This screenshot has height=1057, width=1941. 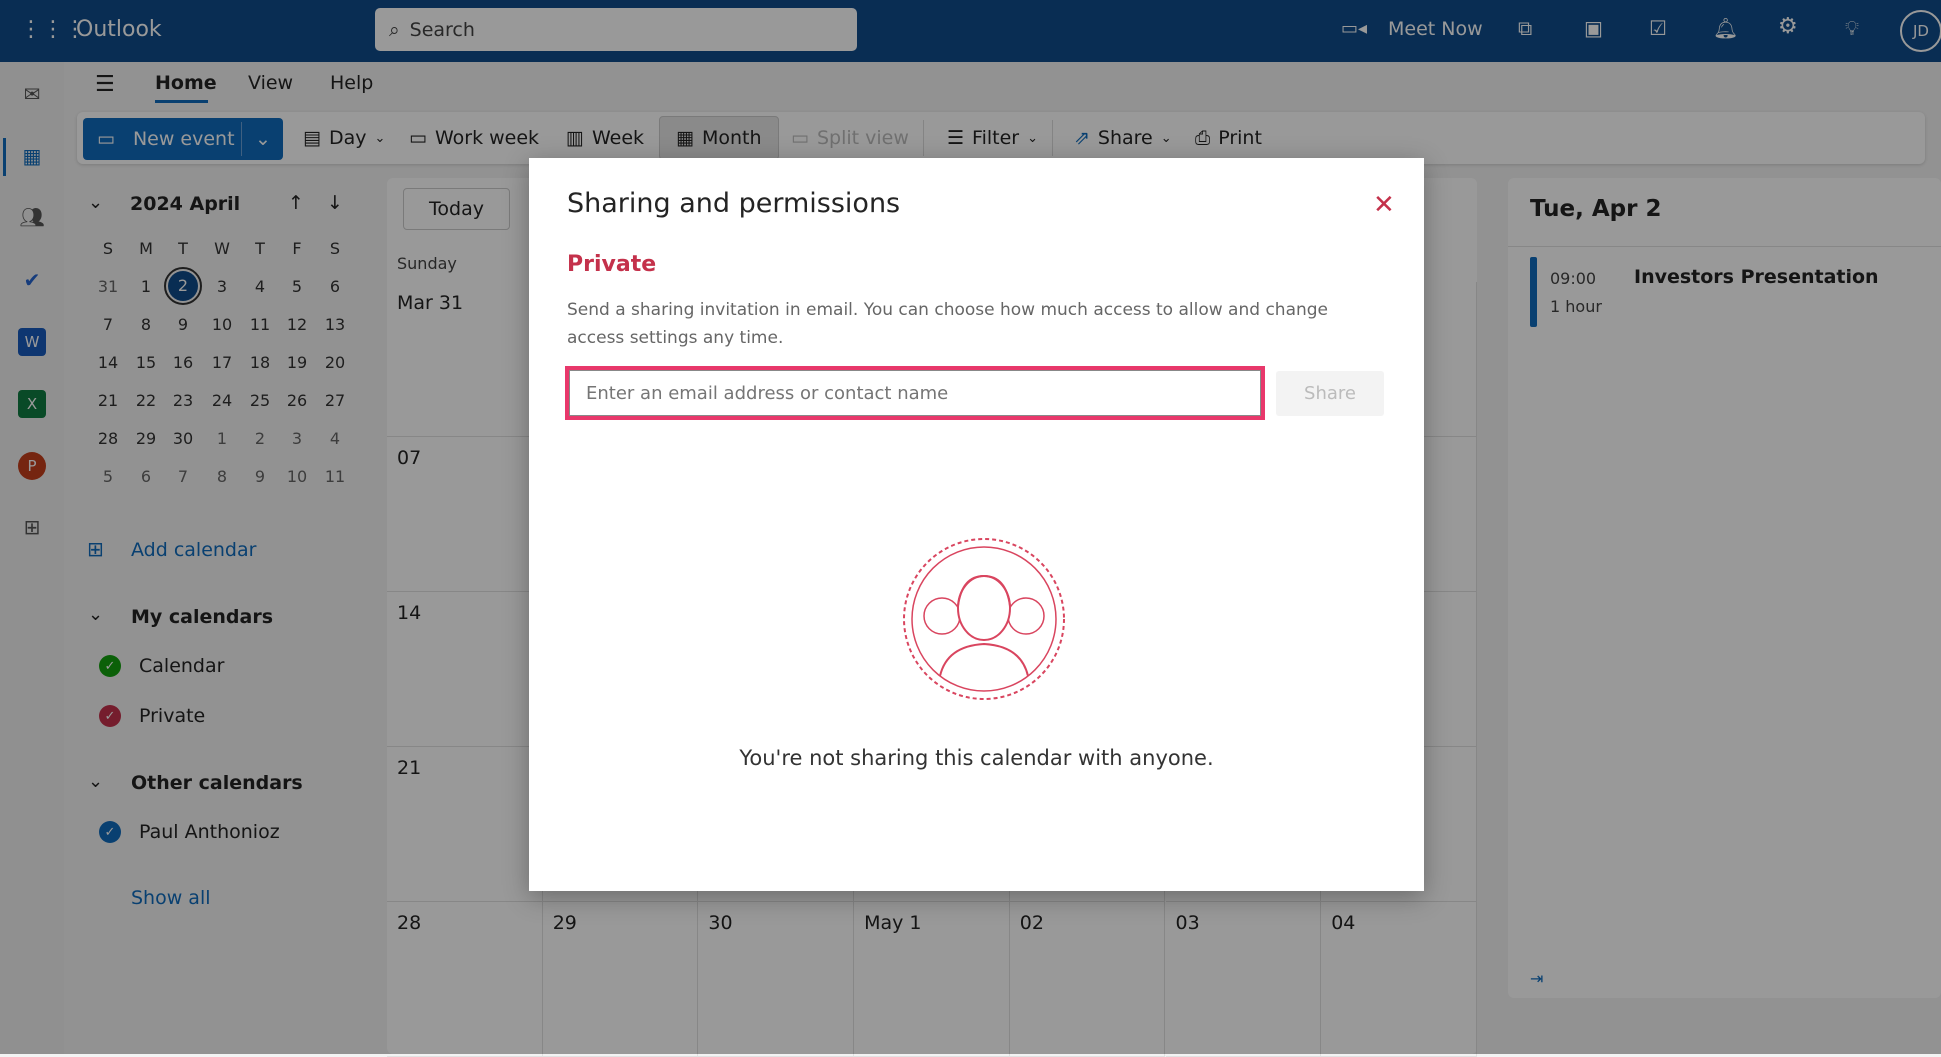 I want to click on email-input, so click(x=915, y=393).